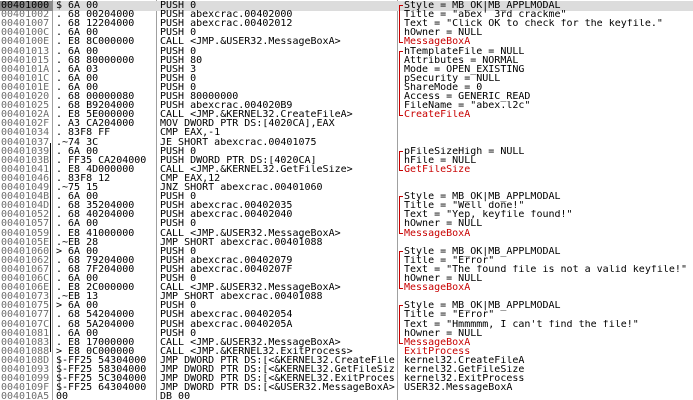  What do you see at coordinates (25, 396) in the screenshot?
I see `address-cell: 004010A5` at bounding box center [25, 396].